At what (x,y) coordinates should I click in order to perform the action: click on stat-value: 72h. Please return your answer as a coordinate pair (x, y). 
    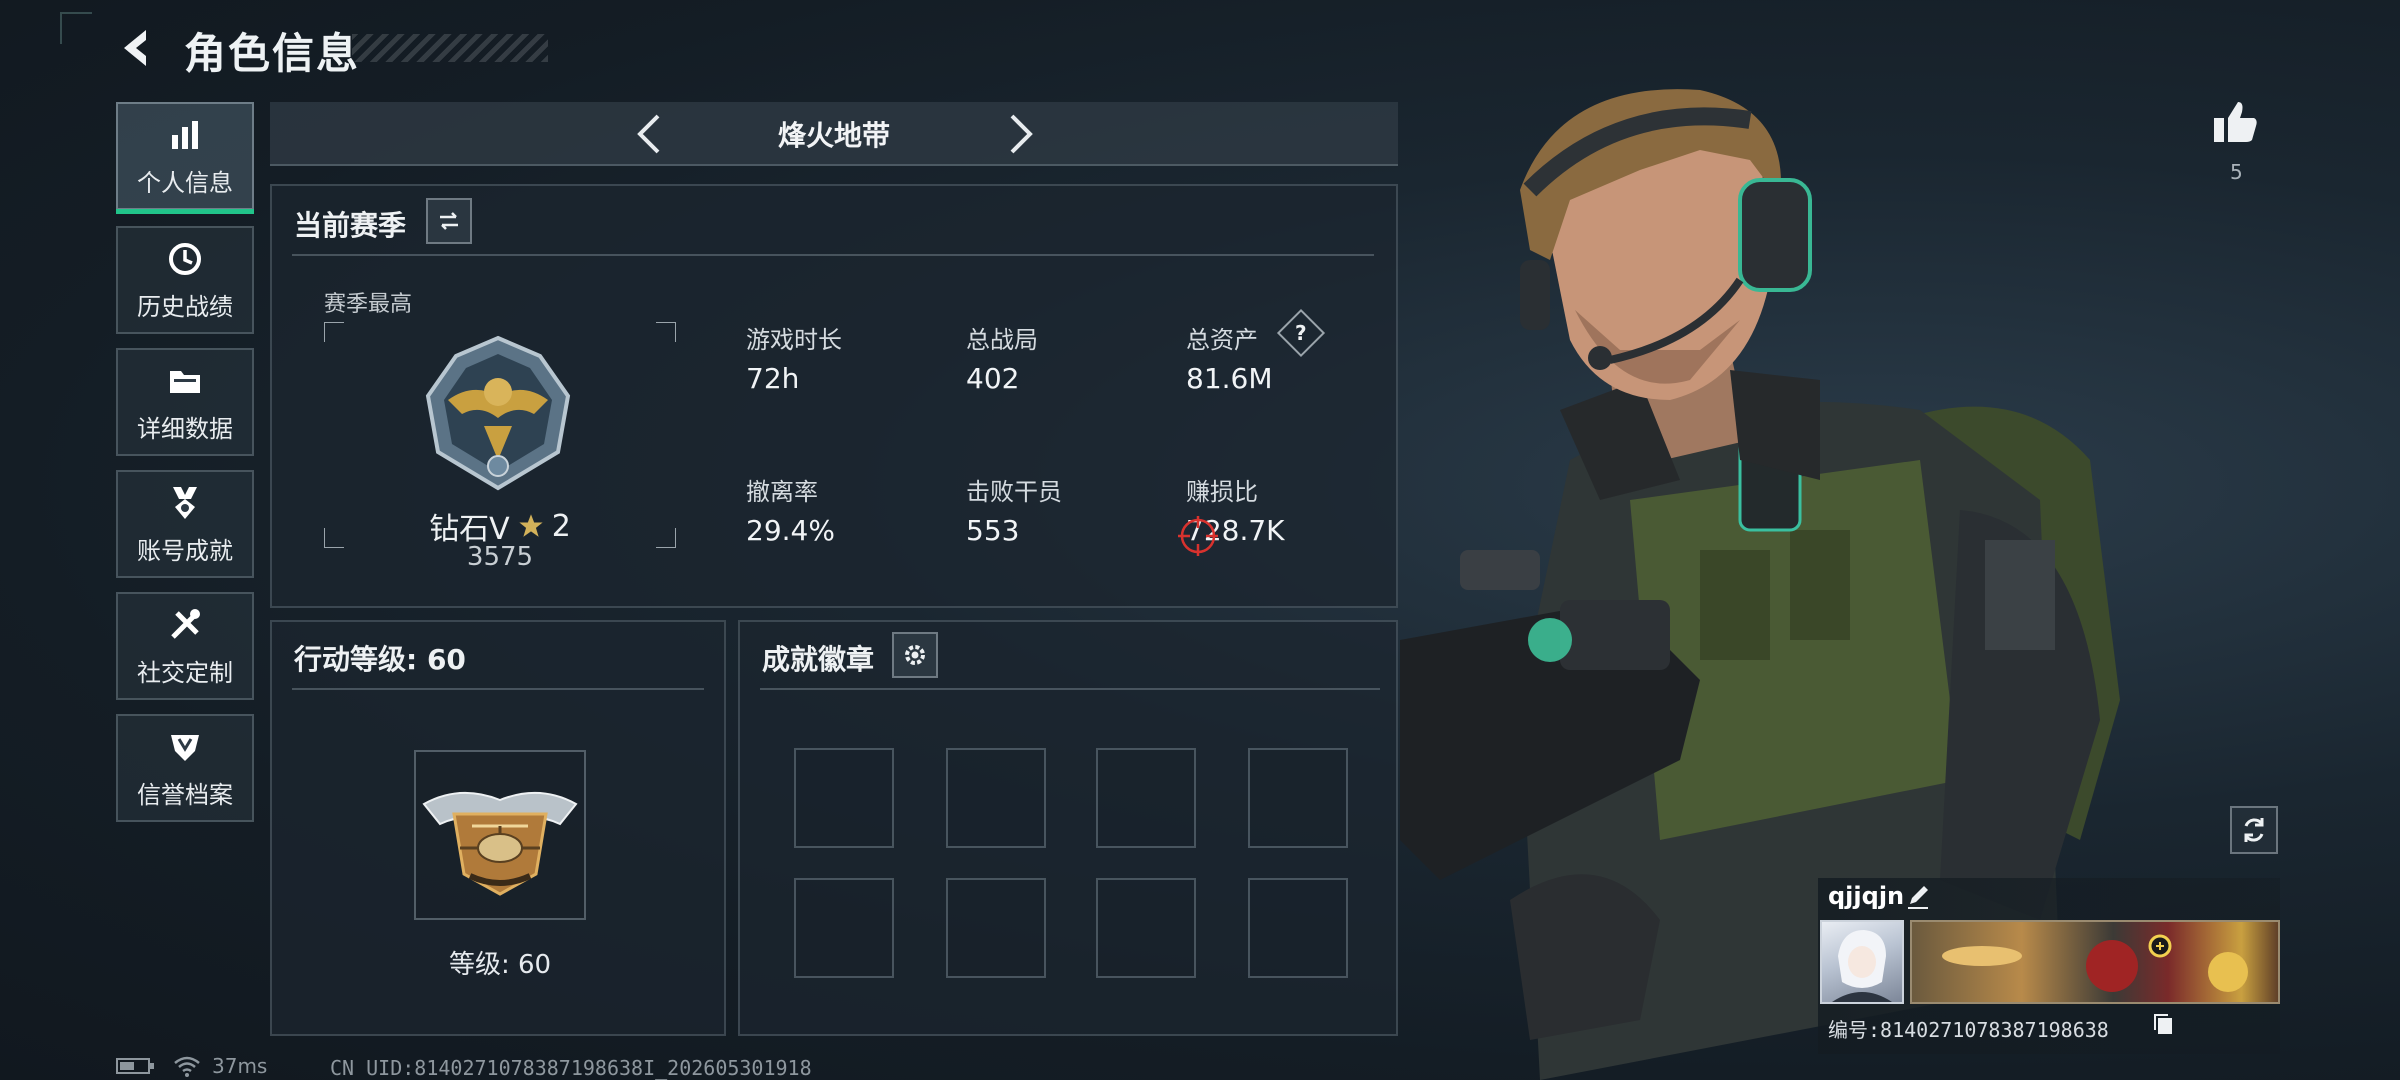
    Looking at the image, I should click on (773, 378).